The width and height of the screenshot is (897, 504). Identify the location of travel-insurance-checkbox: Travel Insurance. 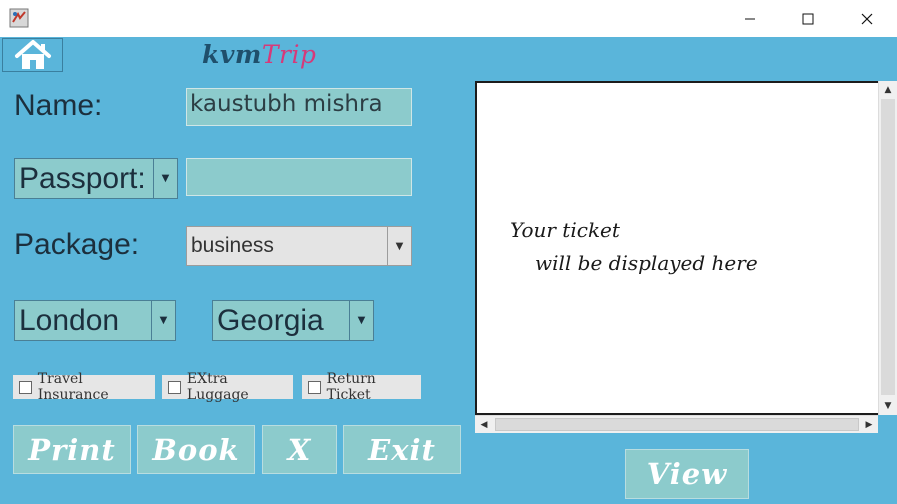
(84, 387).